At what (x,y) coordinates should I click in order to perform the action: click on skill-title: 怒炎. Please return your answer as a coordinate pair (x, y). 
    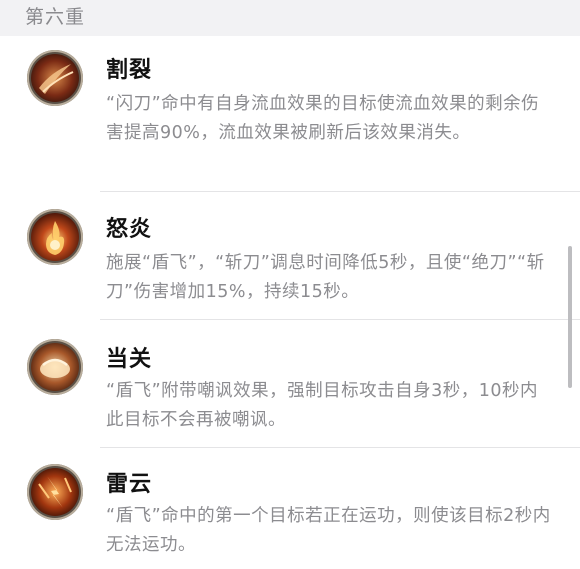
    Looking at the image, I should click on (129, 229).